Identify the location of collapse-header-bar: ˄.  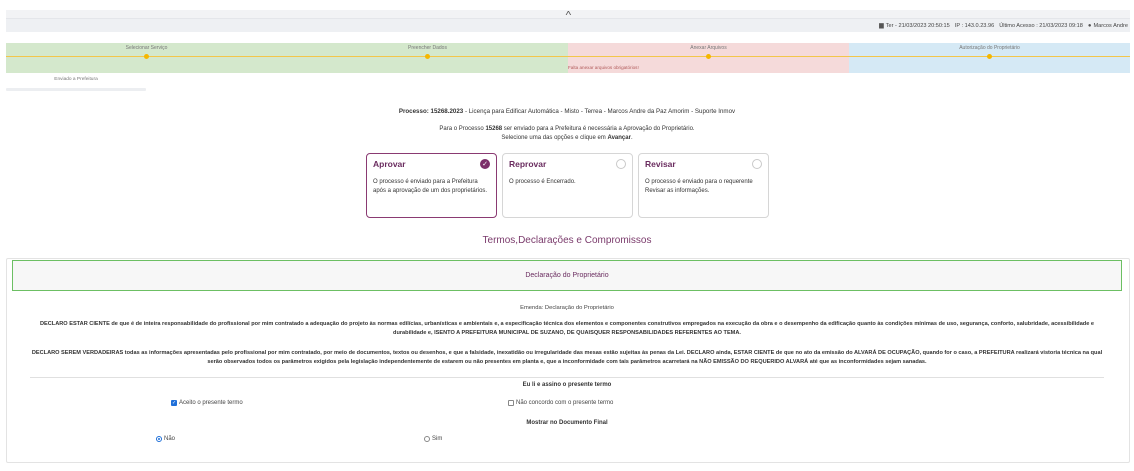
(568, 14).